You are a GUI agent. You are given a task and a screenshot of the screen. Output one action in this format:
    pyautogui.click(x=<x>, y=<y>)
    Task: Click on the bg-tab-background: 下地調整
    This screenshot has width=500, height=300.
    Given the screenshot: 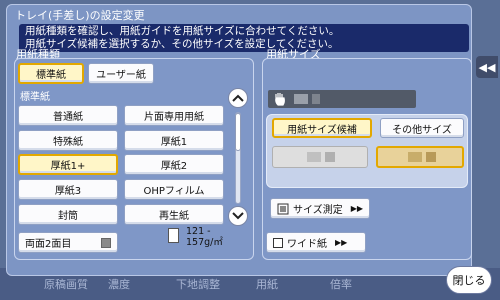 What is the action you would take?
    pyautogui.click(x=198, y=284)
    